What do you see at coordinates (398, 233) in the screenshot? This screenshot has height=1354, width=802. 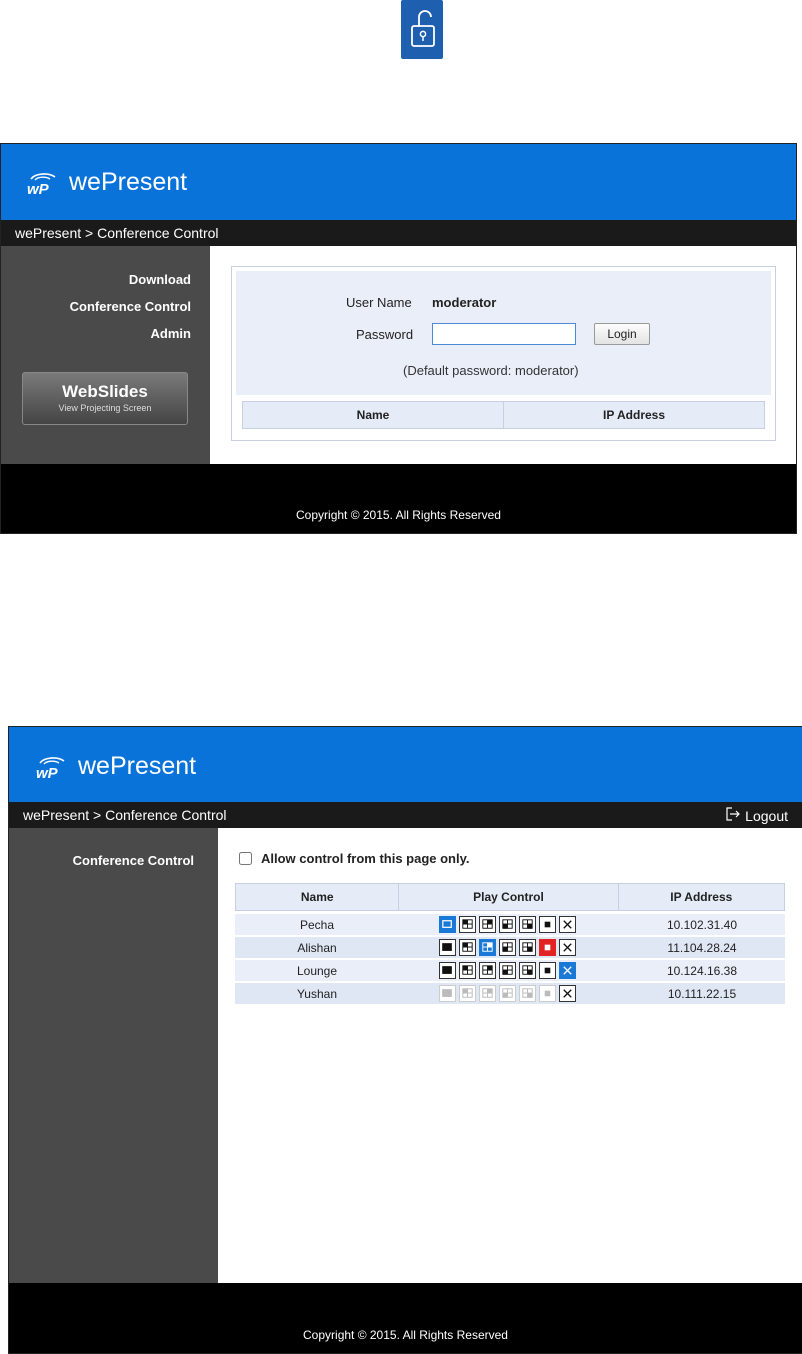 I see `breadcrumb: wePresent > Conference Control` at bounding box center [398, 233].